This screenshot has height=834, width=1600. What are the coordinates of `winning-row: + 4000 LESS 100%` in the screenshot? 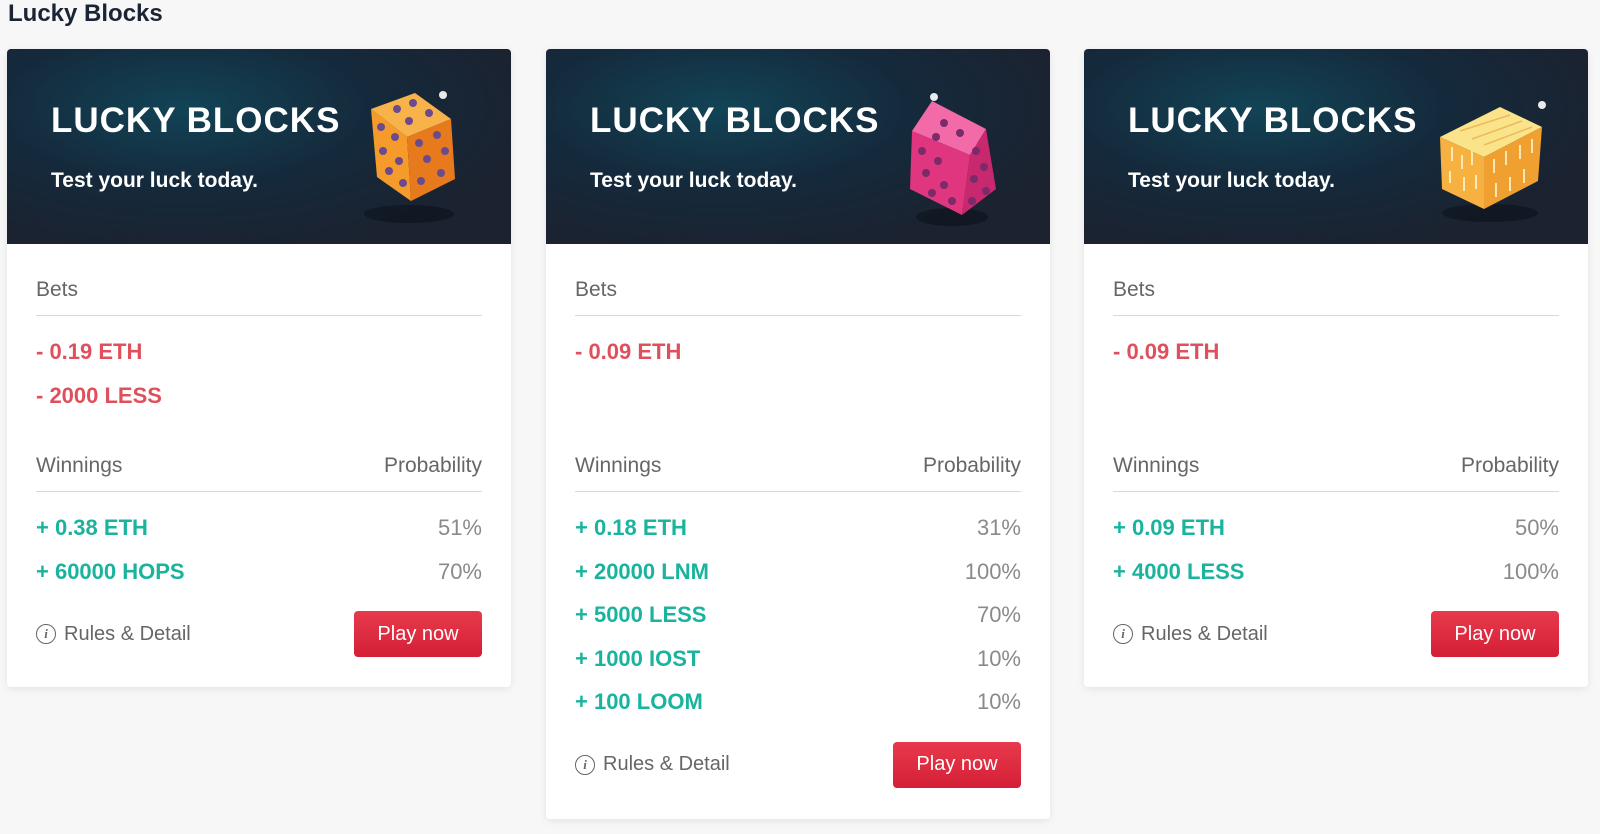 It's located at (1336, 572).